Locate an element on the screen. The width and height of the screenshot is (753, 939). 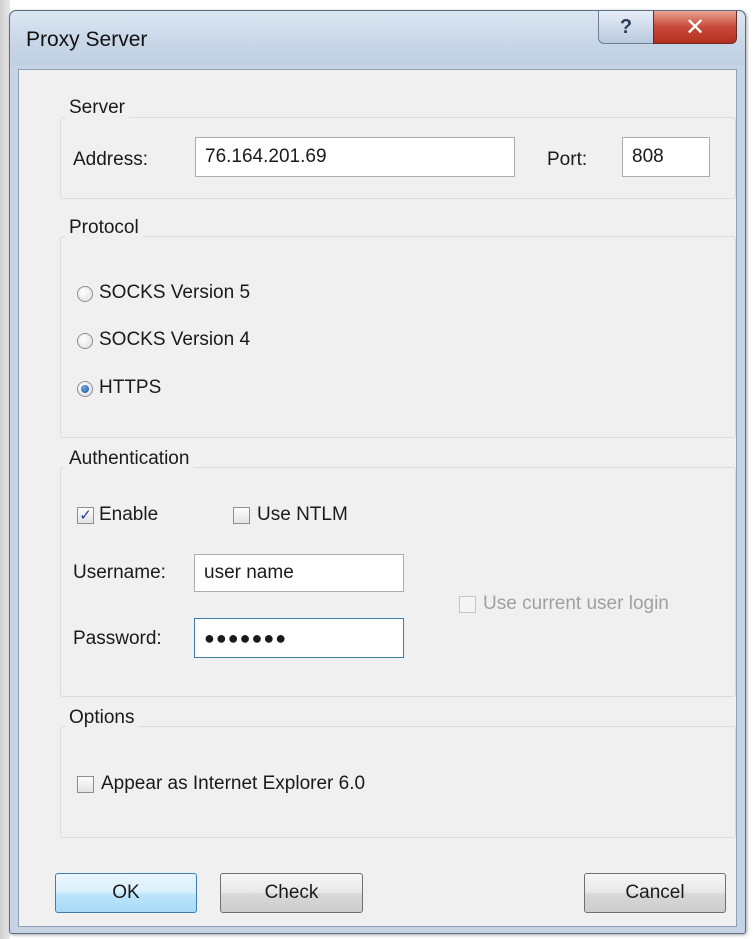
radio-https-button is located at coordinates (85, 389).